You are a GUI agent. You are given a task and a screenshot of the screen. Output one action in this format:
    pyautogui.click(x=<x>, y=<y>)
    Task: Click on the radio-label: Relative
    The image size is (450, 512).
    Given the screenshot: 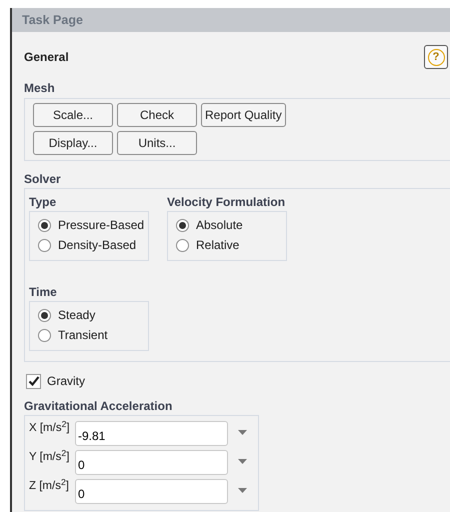 What is the action you would take?
    pyautogui.click(x=218, y=245)
    